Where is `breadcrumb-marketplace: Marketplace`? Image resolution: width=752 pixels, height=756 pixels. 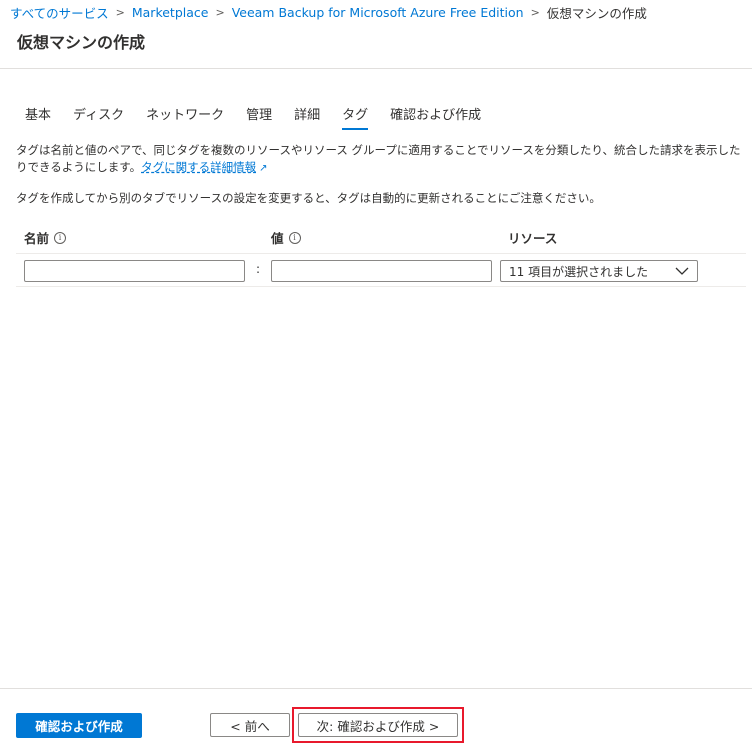 breadcrumb-marketplace: Marketplace is located at coordinates (170, 12).